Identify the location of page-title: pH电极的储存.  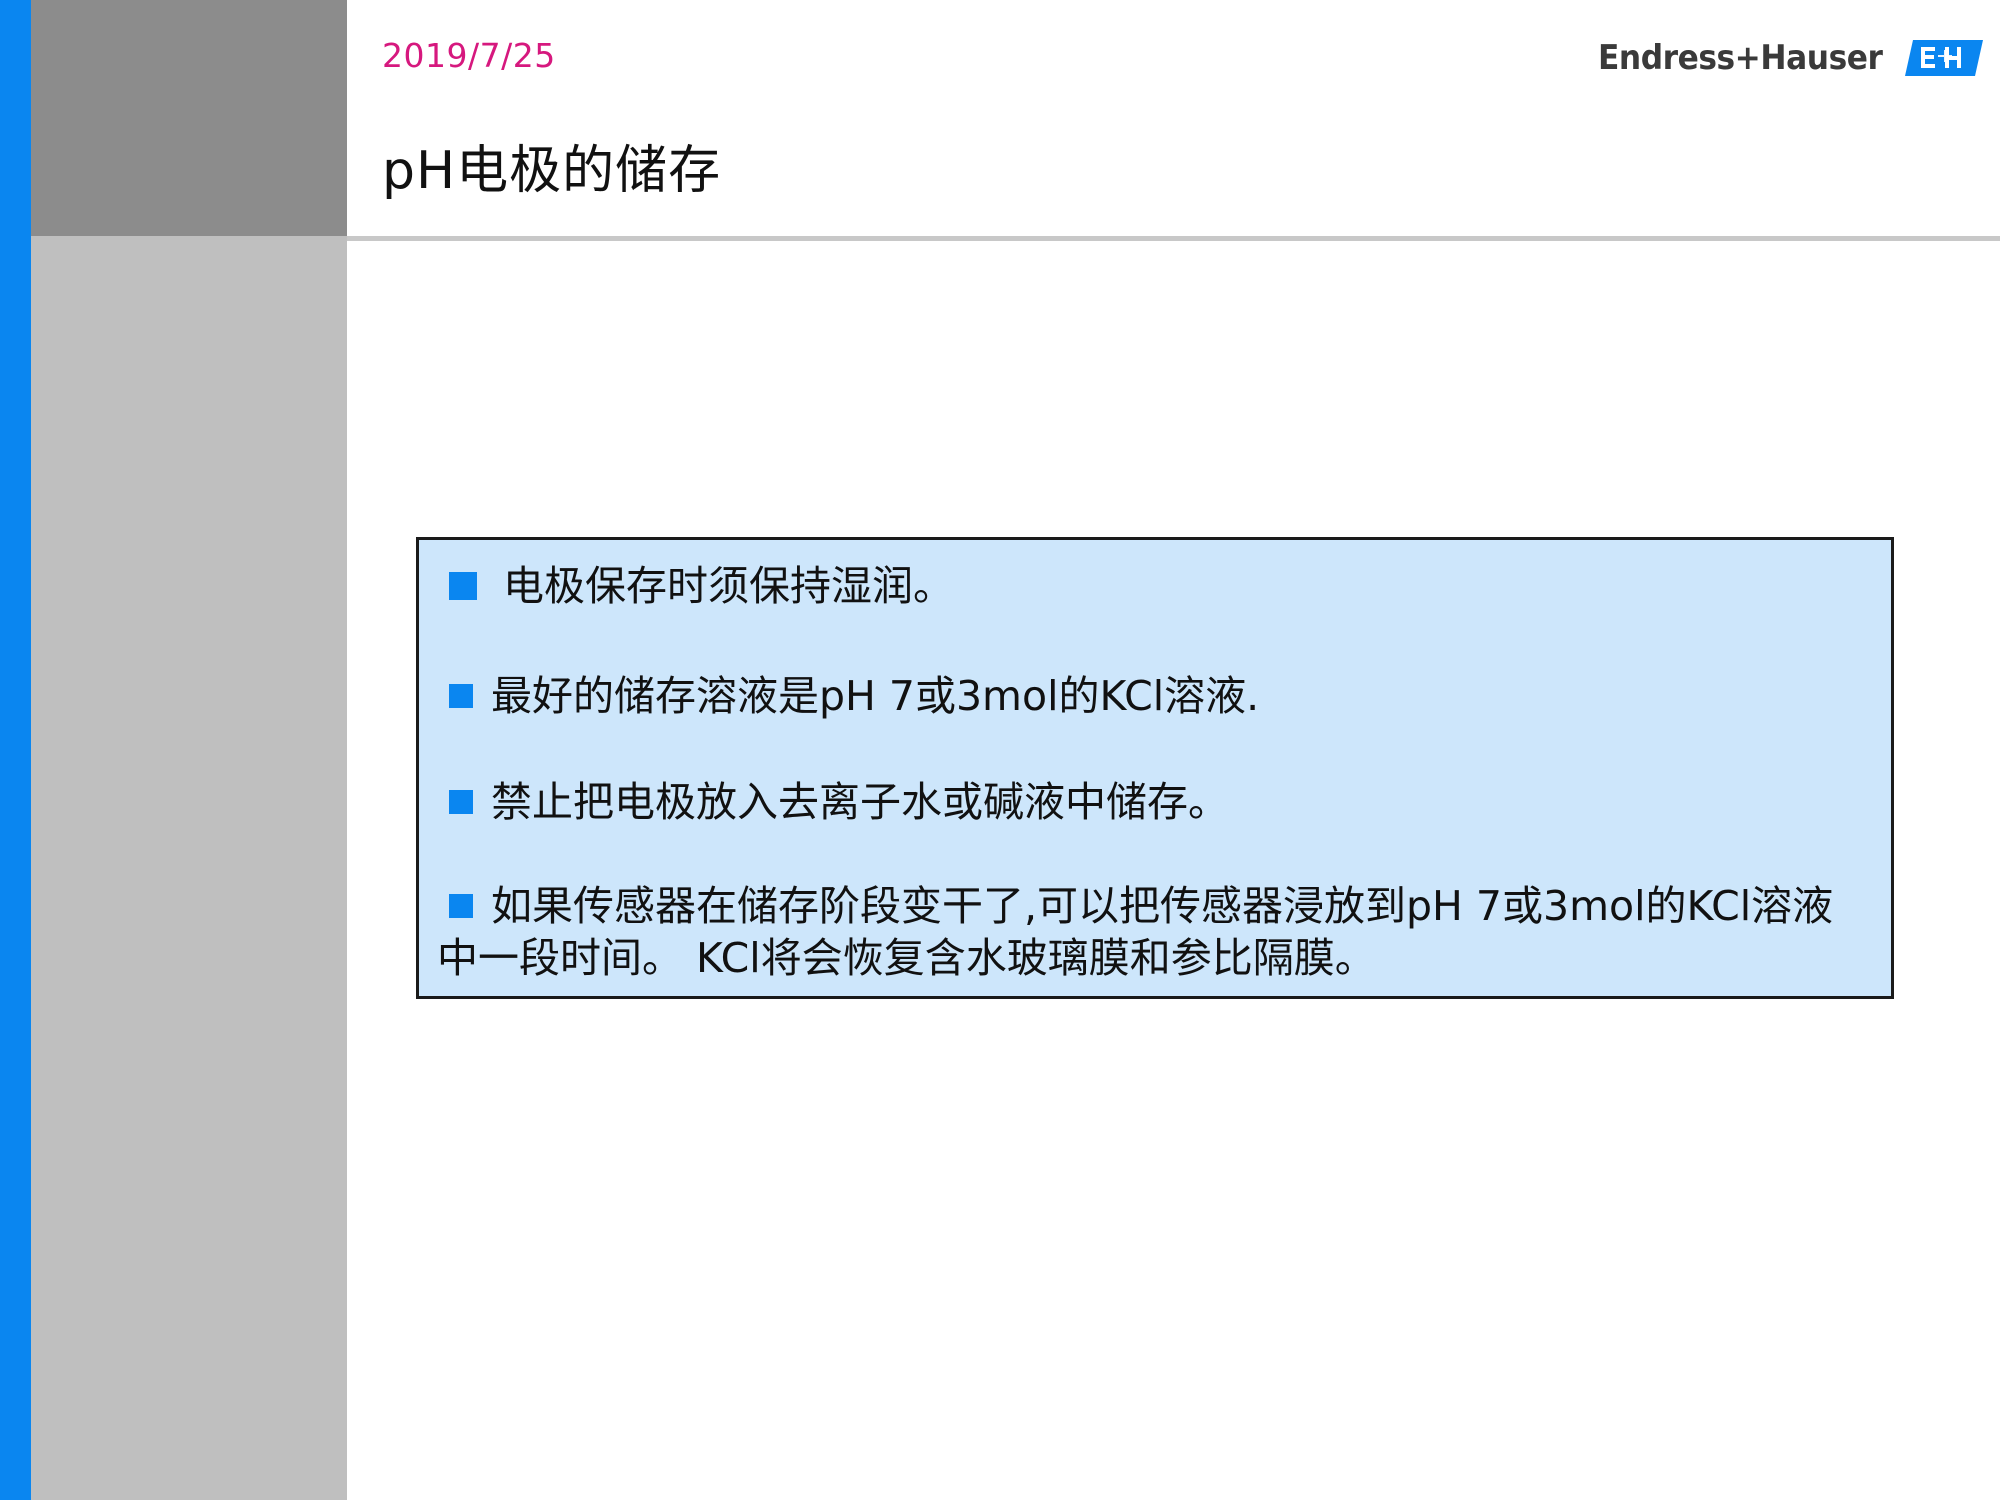
(552, 171).